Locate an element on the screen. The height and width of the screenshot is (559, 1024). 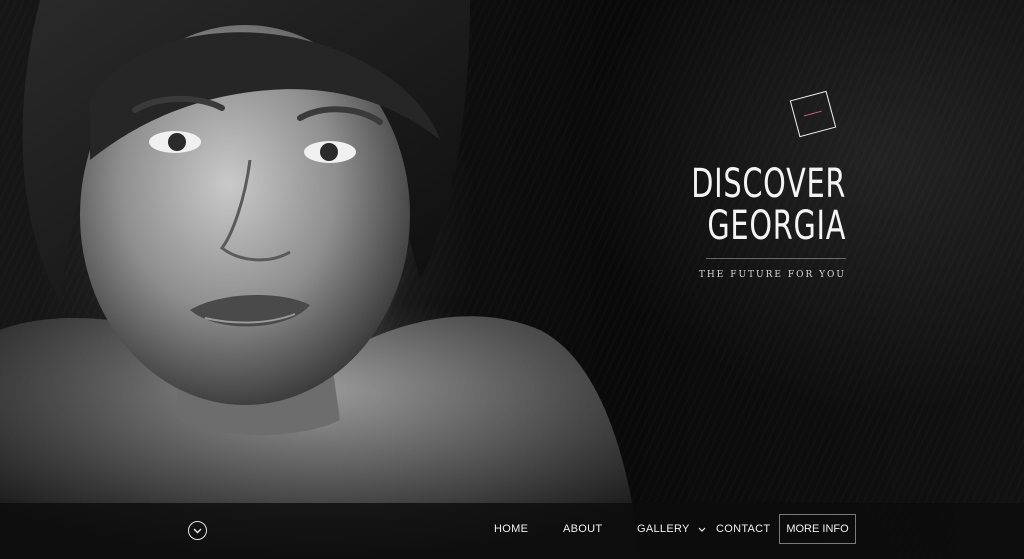
scroll-down-button is located at coordinates (197, 530).